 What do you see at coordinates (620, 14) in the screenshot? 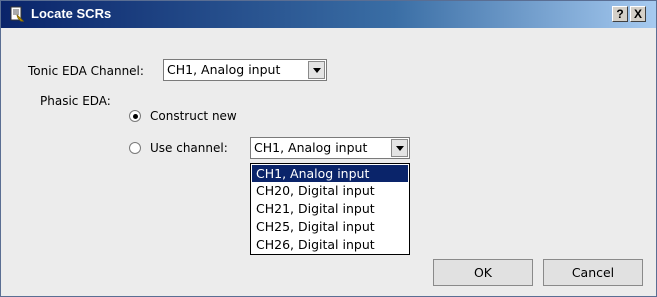
I see `help-button: ?` at bounding box center [620, 14].